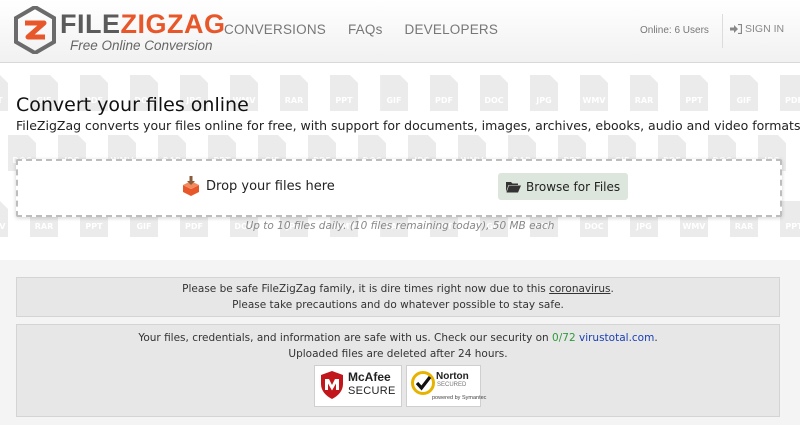  I want to click on logo: FILEZIGZAG Free Online Conversion, so click(119, 31).